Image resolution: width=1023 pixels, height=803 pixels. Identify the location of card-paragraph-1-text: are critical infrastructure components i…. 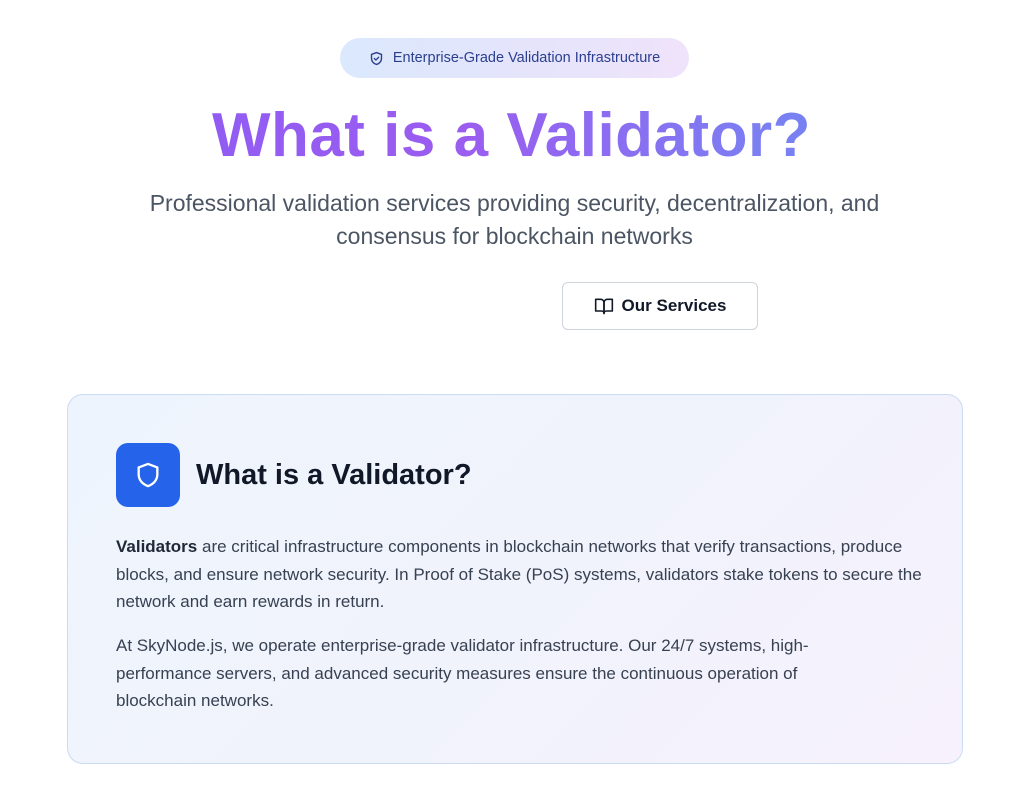
(519, 574).